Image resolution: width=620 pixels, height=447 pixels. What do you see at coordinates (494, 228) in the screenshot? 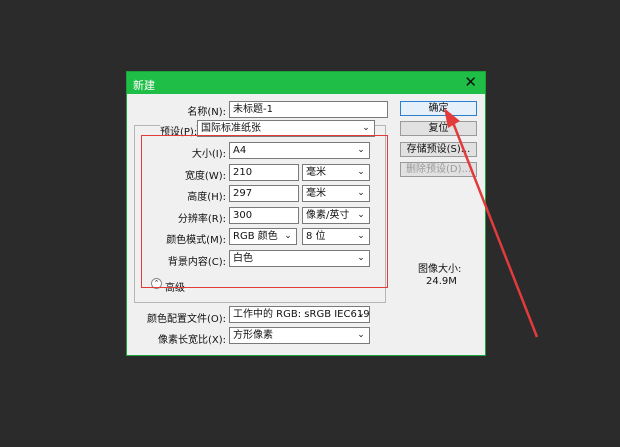
I see `annotation-arrow-shaft` at bounding box center [494, 228].